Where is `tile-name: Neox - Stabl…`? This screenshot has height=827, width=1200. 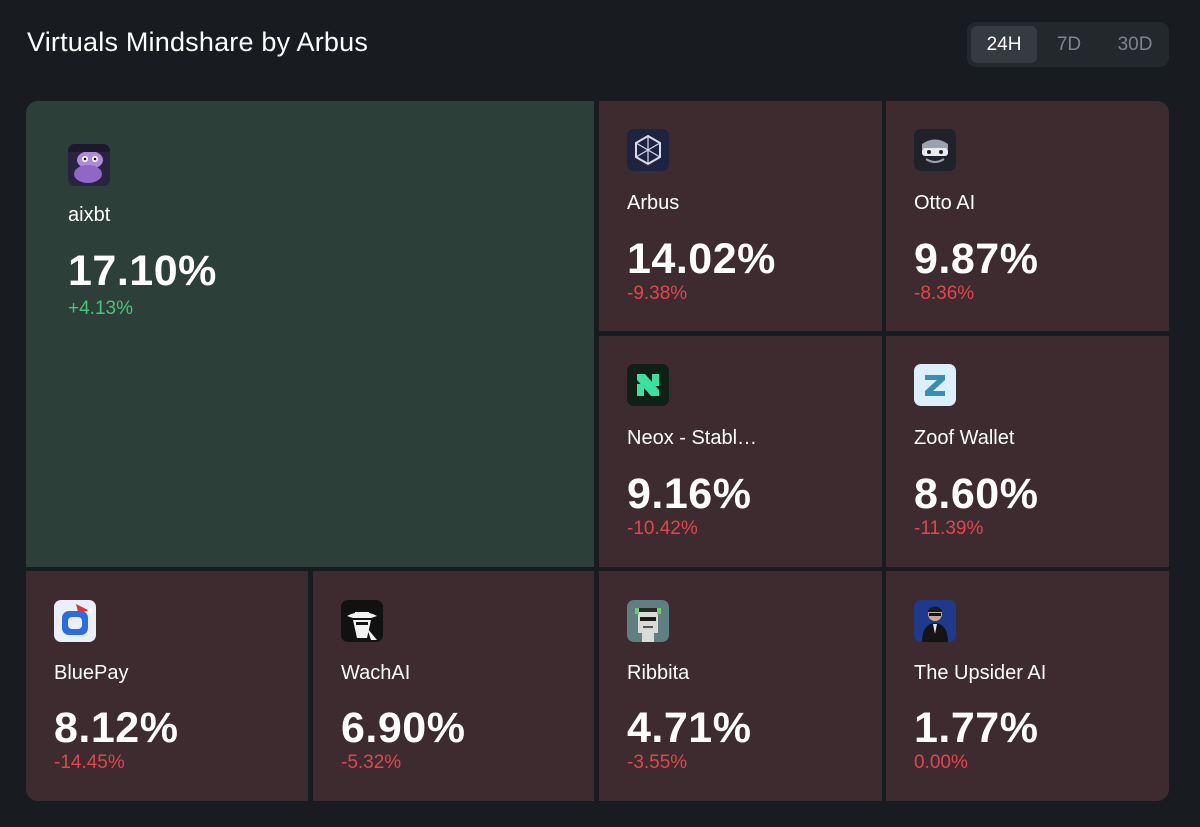 tile-name: Neox - Stabl… is located at coordinates (692, 438).